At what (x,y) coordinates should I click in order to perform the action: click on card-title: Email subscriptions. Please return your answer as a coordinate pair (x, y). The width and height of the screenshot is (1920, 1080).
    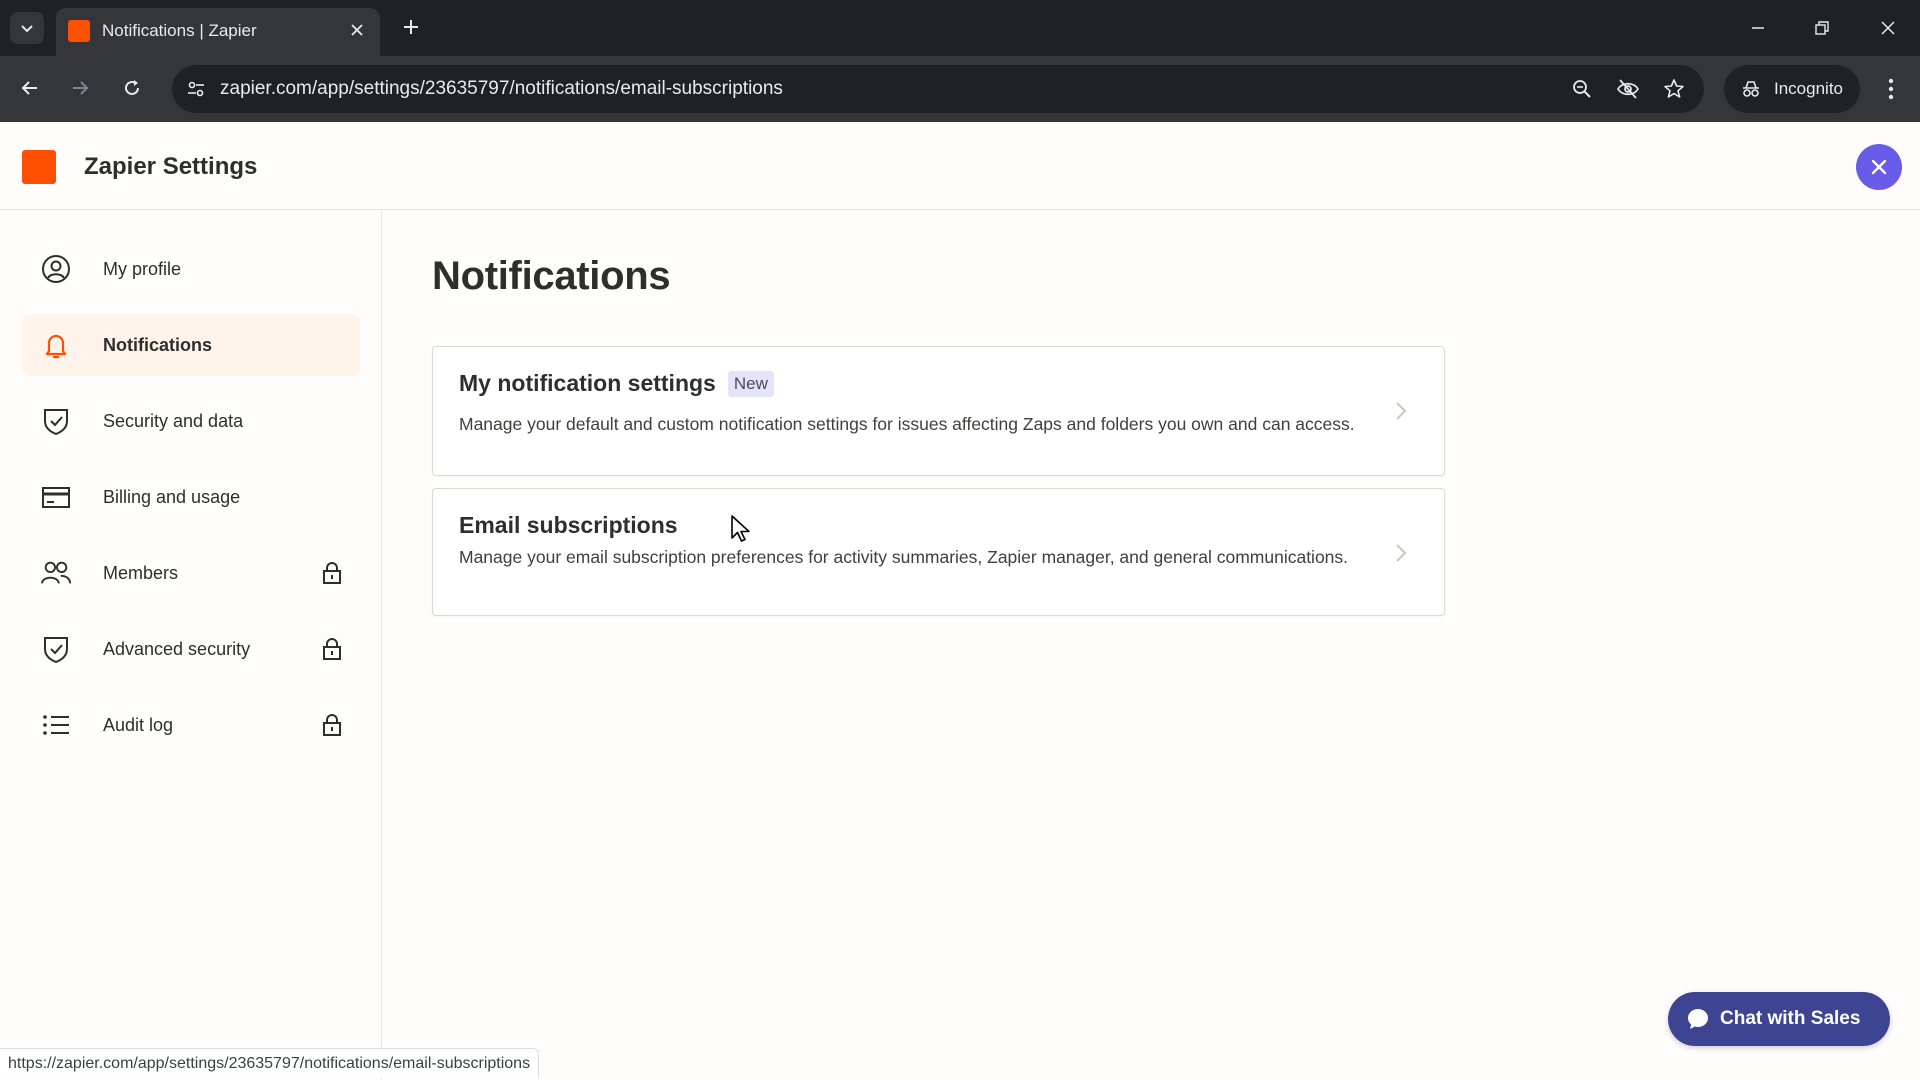
    Looking at the image, I should click on (568, 525).